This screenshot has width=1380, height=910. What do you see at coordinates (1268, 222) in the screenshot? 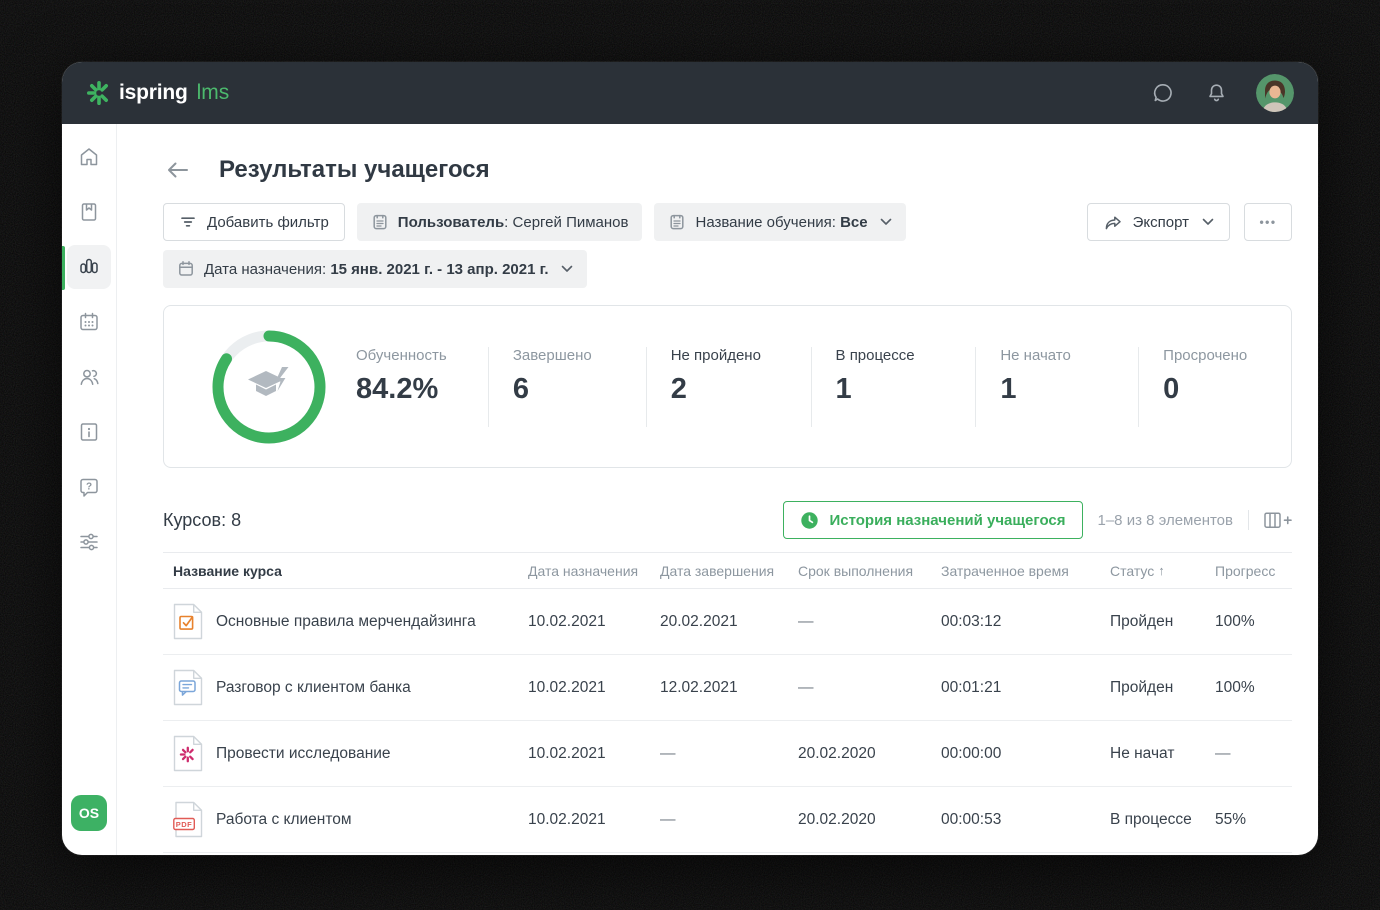
I see `more-actions-button: •••` at bounding box center [1268, 222].